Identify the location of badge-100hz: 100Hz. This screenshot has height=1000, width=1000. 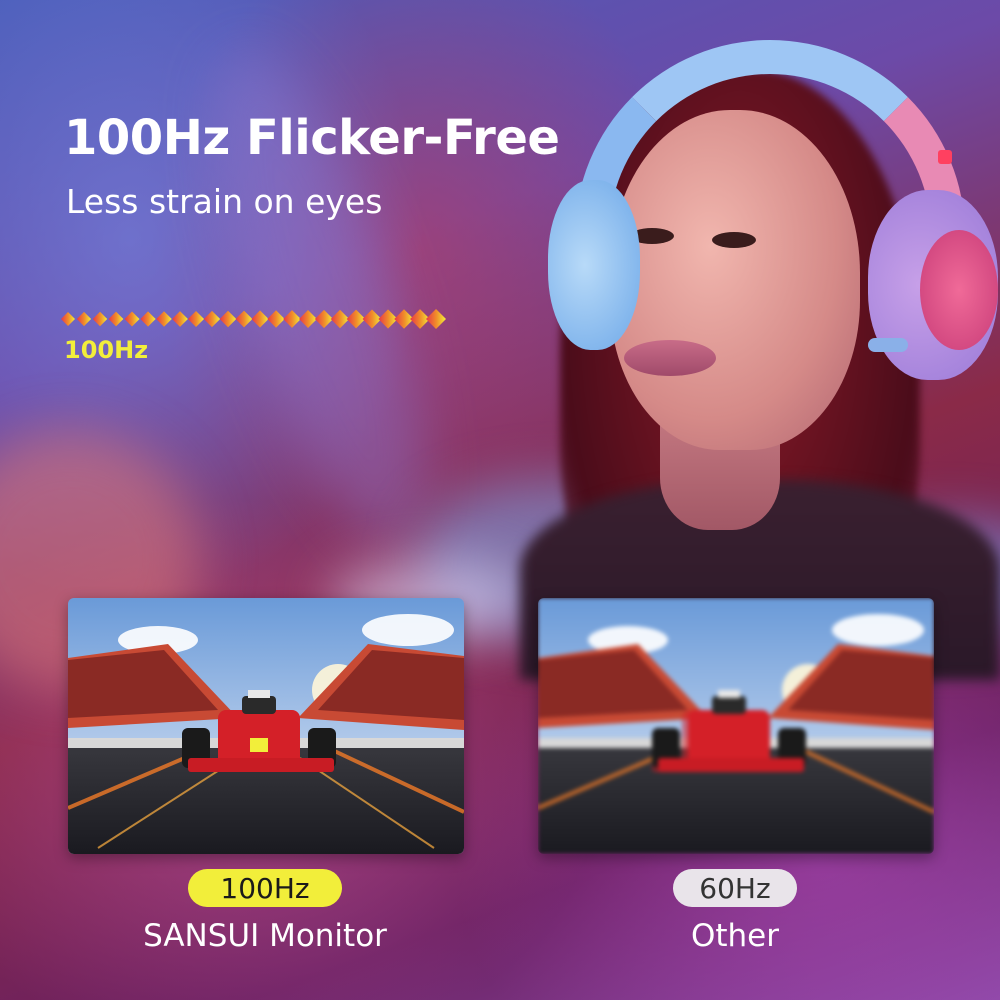
(265, 888).